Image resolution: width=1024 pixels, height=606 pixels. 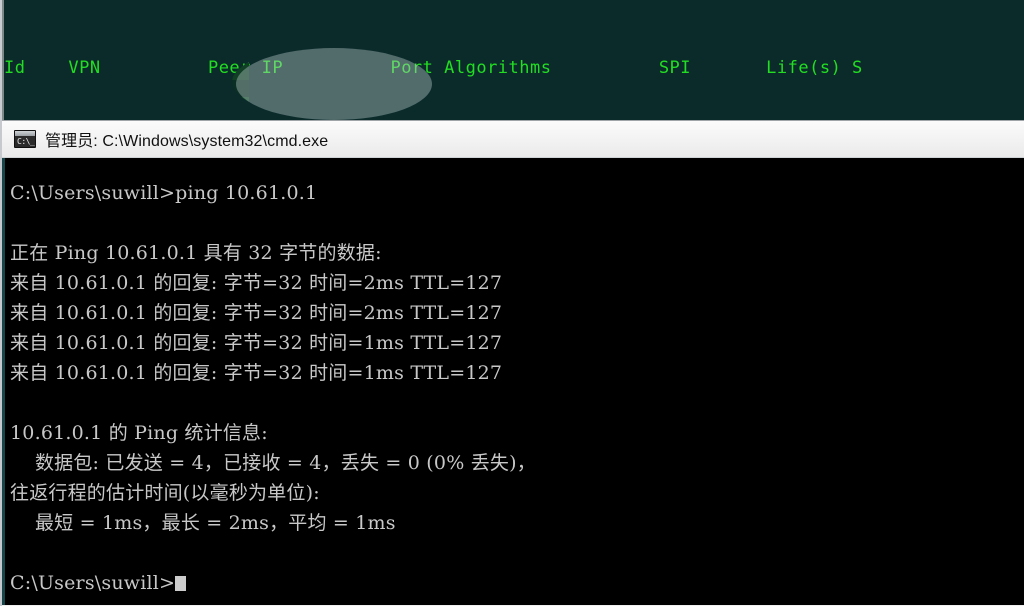 I want to click on cmd-titlebar: C:\_ 管理员: C:\Windows\system32\cmd.exe, so click(x=513, y=139).